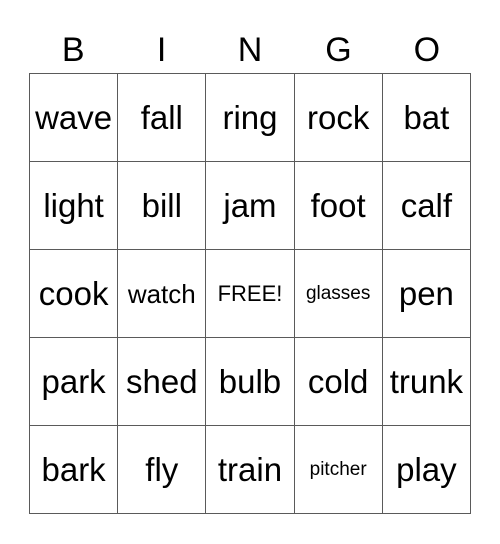 This screenshot has width=500, height=544. What do you see at coordinates (338, 293) in the screenshot?
I see `bingo-cell: glasses` at bounding box center [338, 293].